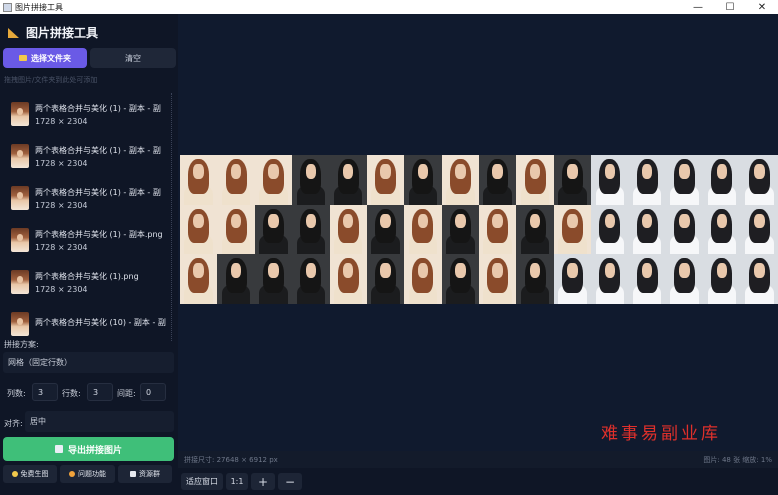 The width and height of the screenshot is (778, 495). I want to click on watermark-text: 难事易副业库, so click(661, 434).